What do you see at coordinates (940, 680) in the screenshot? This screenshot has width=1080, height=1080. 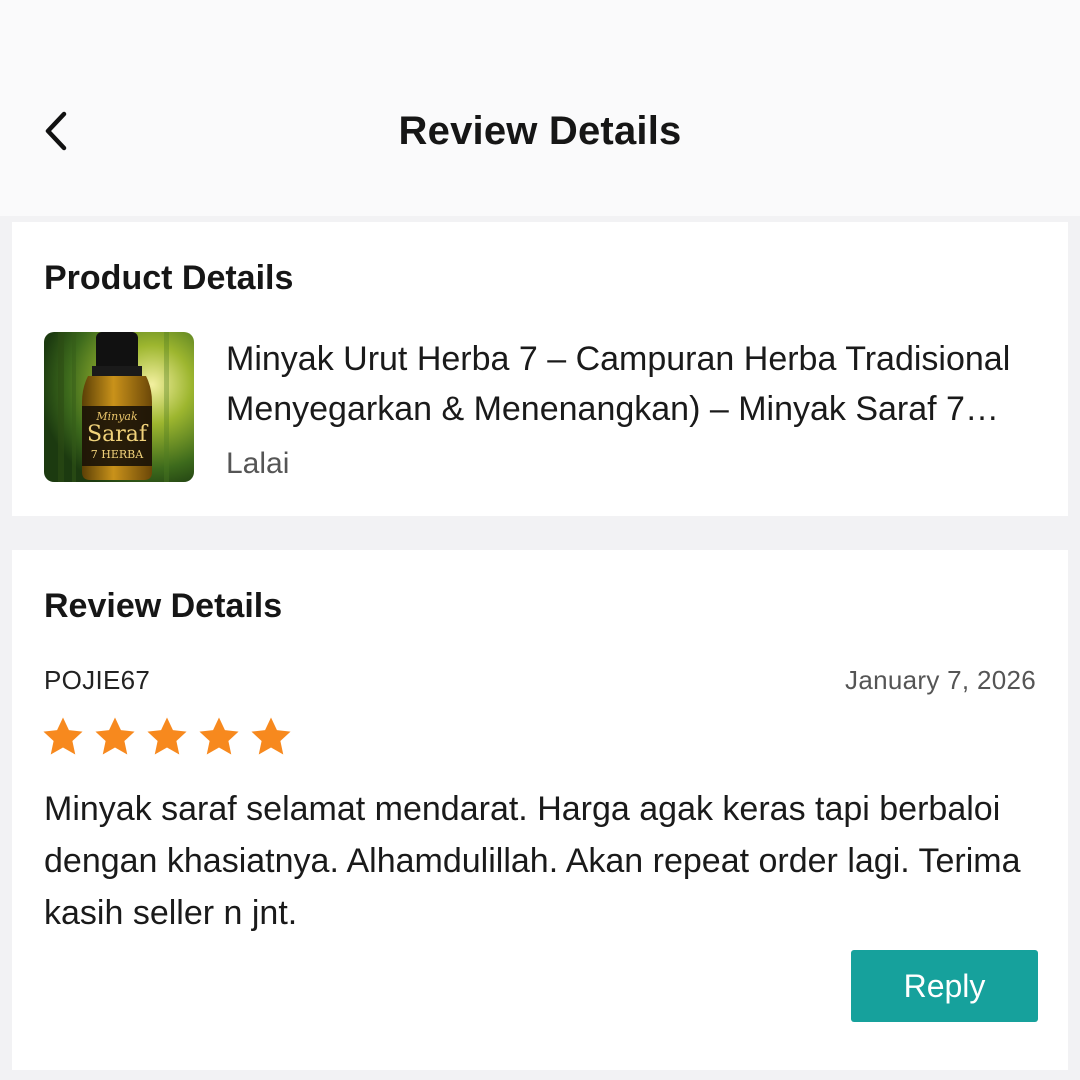 I see `review-date: January 7, 2026` at bounding box center [940, 680].